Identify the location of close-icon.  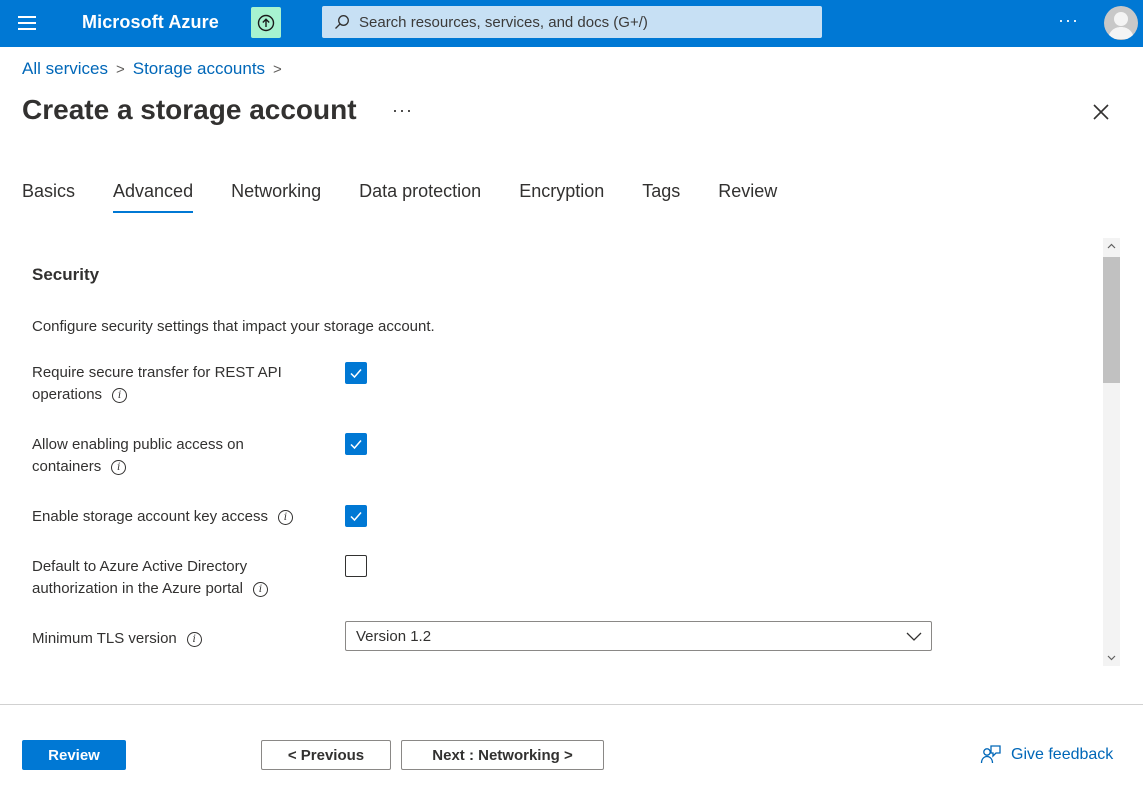
(1101, 112).